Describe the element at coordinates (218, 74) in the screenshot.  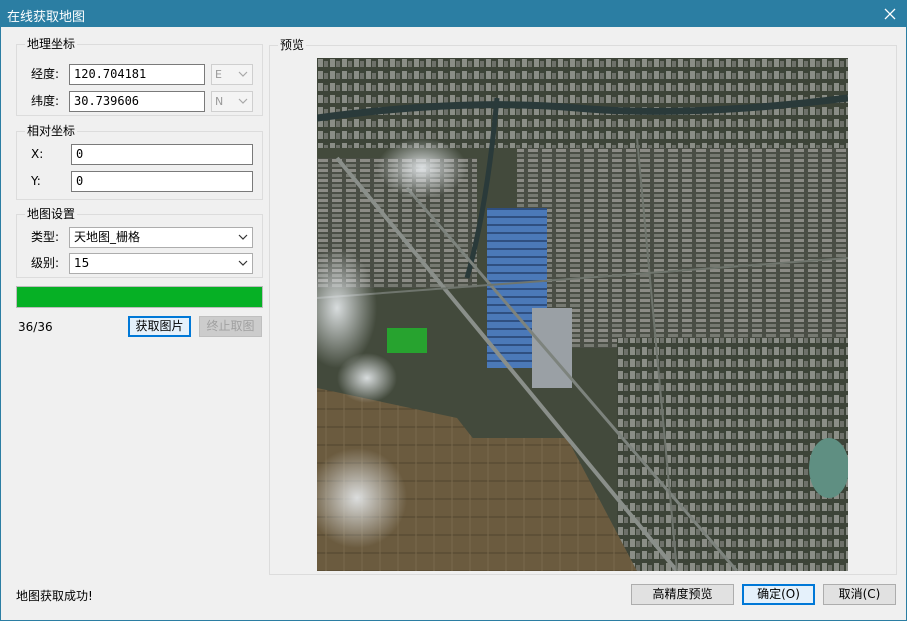
I see `longitude-direction-value: E` at that location.